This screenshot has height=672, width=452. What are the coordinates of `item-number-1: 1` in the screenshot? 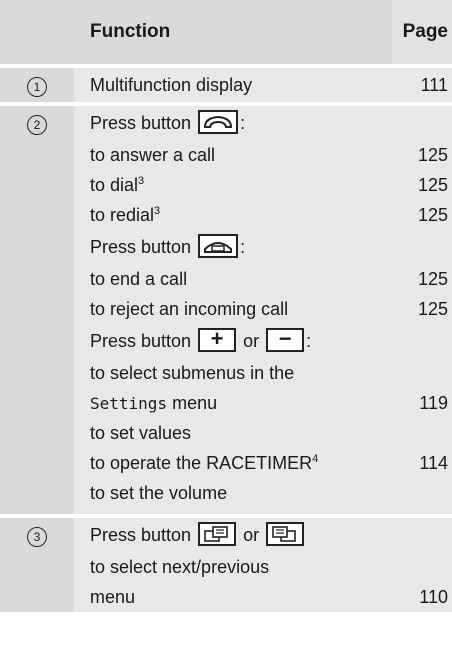 It's located at (37, 87).